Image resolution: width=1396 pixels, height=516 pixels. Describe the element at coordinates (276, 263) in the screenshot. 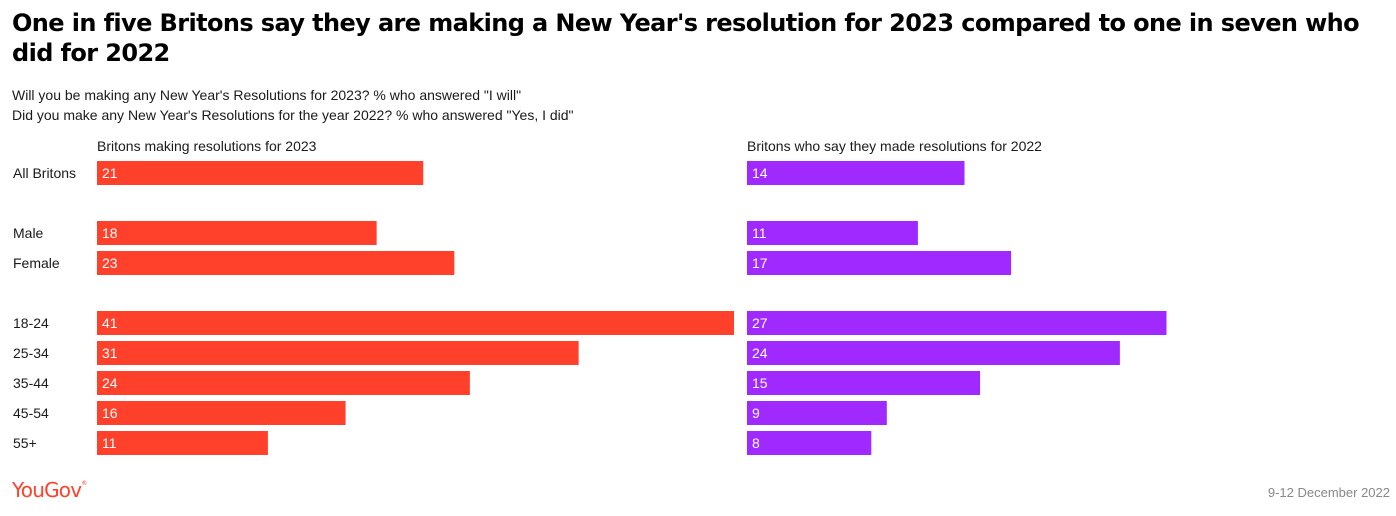

I see `bar-2023-female` at that location.